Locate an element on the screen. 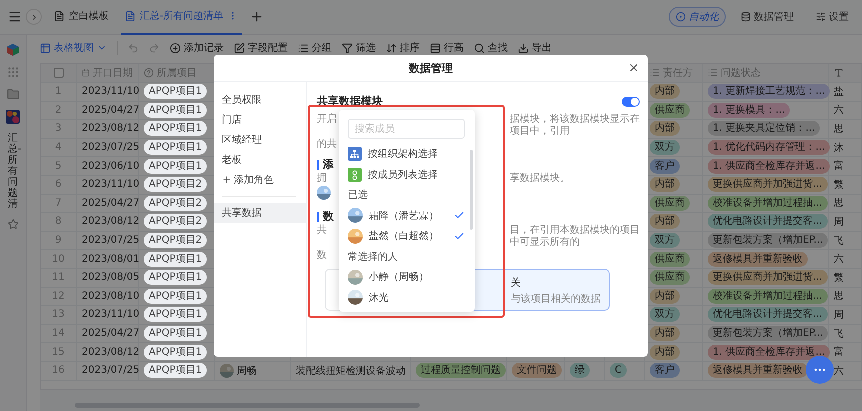  close-icon is located at coordinates (634, 68).